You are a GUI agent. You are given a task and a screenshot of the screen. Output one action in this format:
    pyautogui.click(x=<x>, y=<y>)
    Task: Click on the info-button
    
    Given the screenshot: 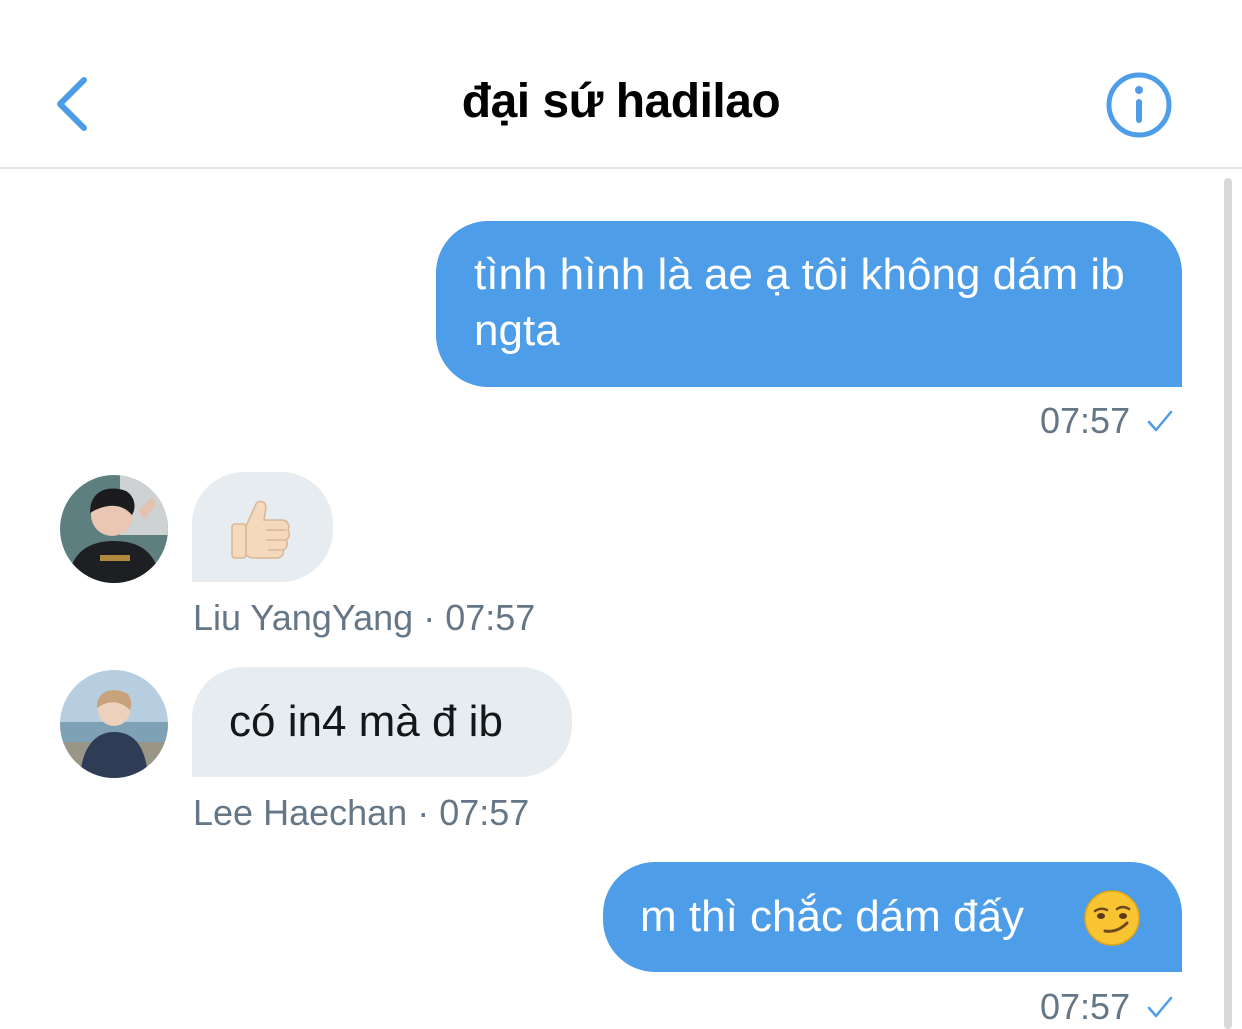 What is the action you would take?
    pyautogui.click(x=1139, y=105)
    